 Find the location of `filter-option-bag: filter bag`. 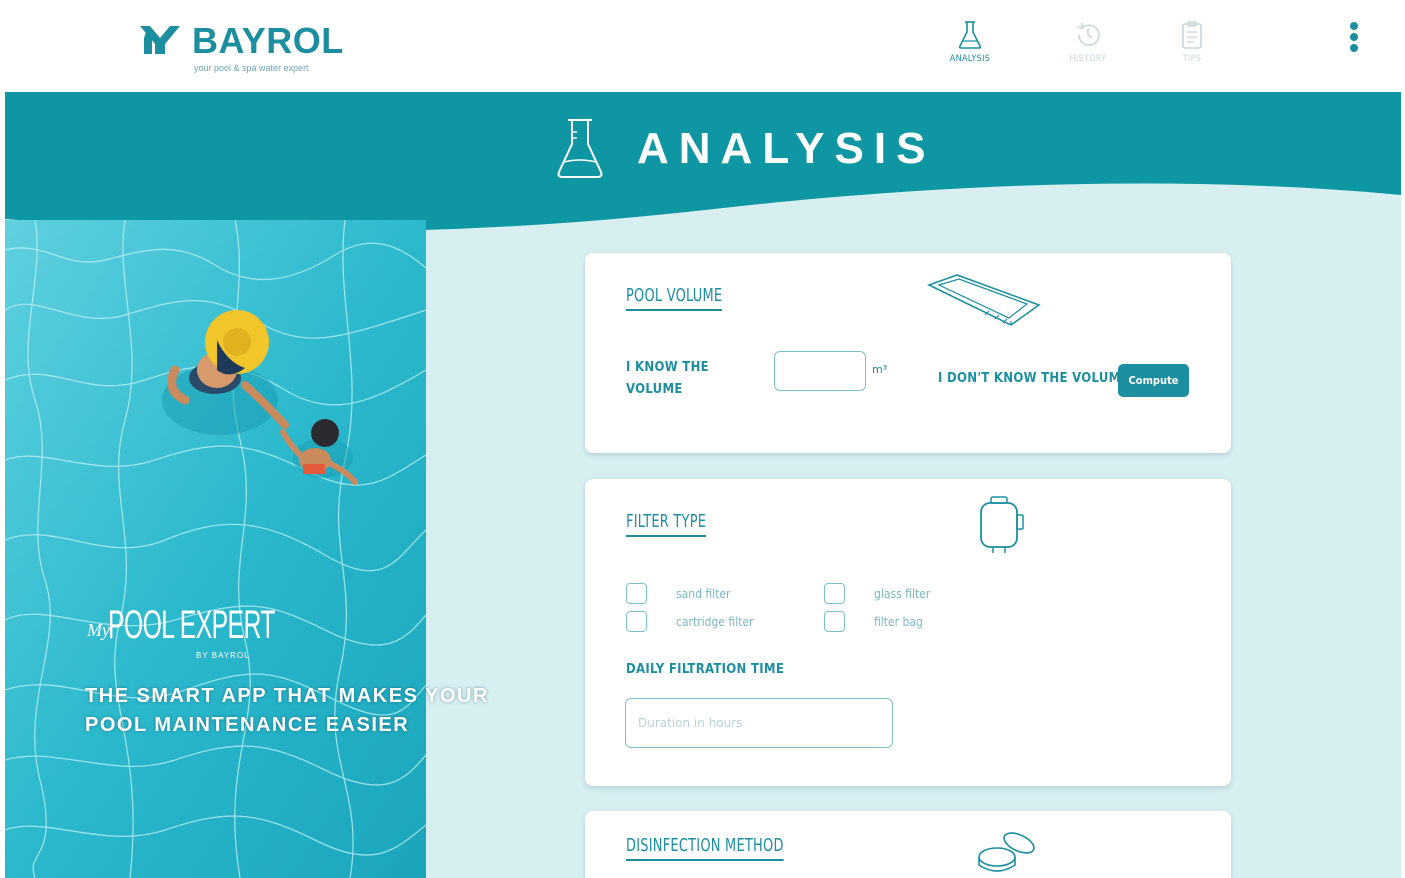

filter-option-bag: filter bag is located at coordinates (873, 621).